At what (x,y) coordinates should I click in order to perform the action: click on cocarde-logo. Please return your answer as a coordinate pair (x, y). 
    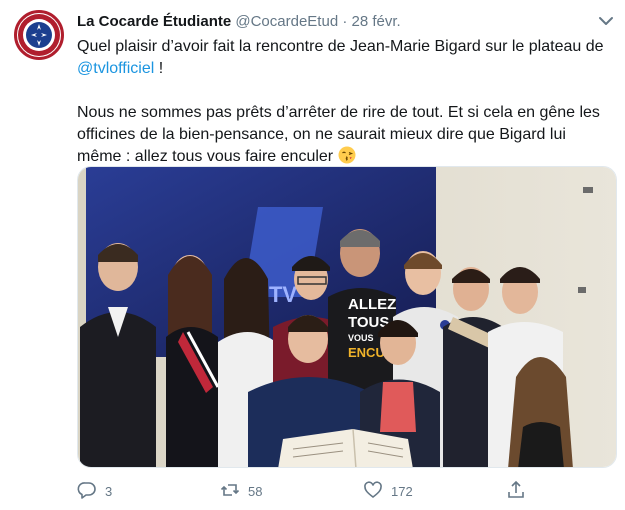
    Looking at the image, I should click on (39, 35).